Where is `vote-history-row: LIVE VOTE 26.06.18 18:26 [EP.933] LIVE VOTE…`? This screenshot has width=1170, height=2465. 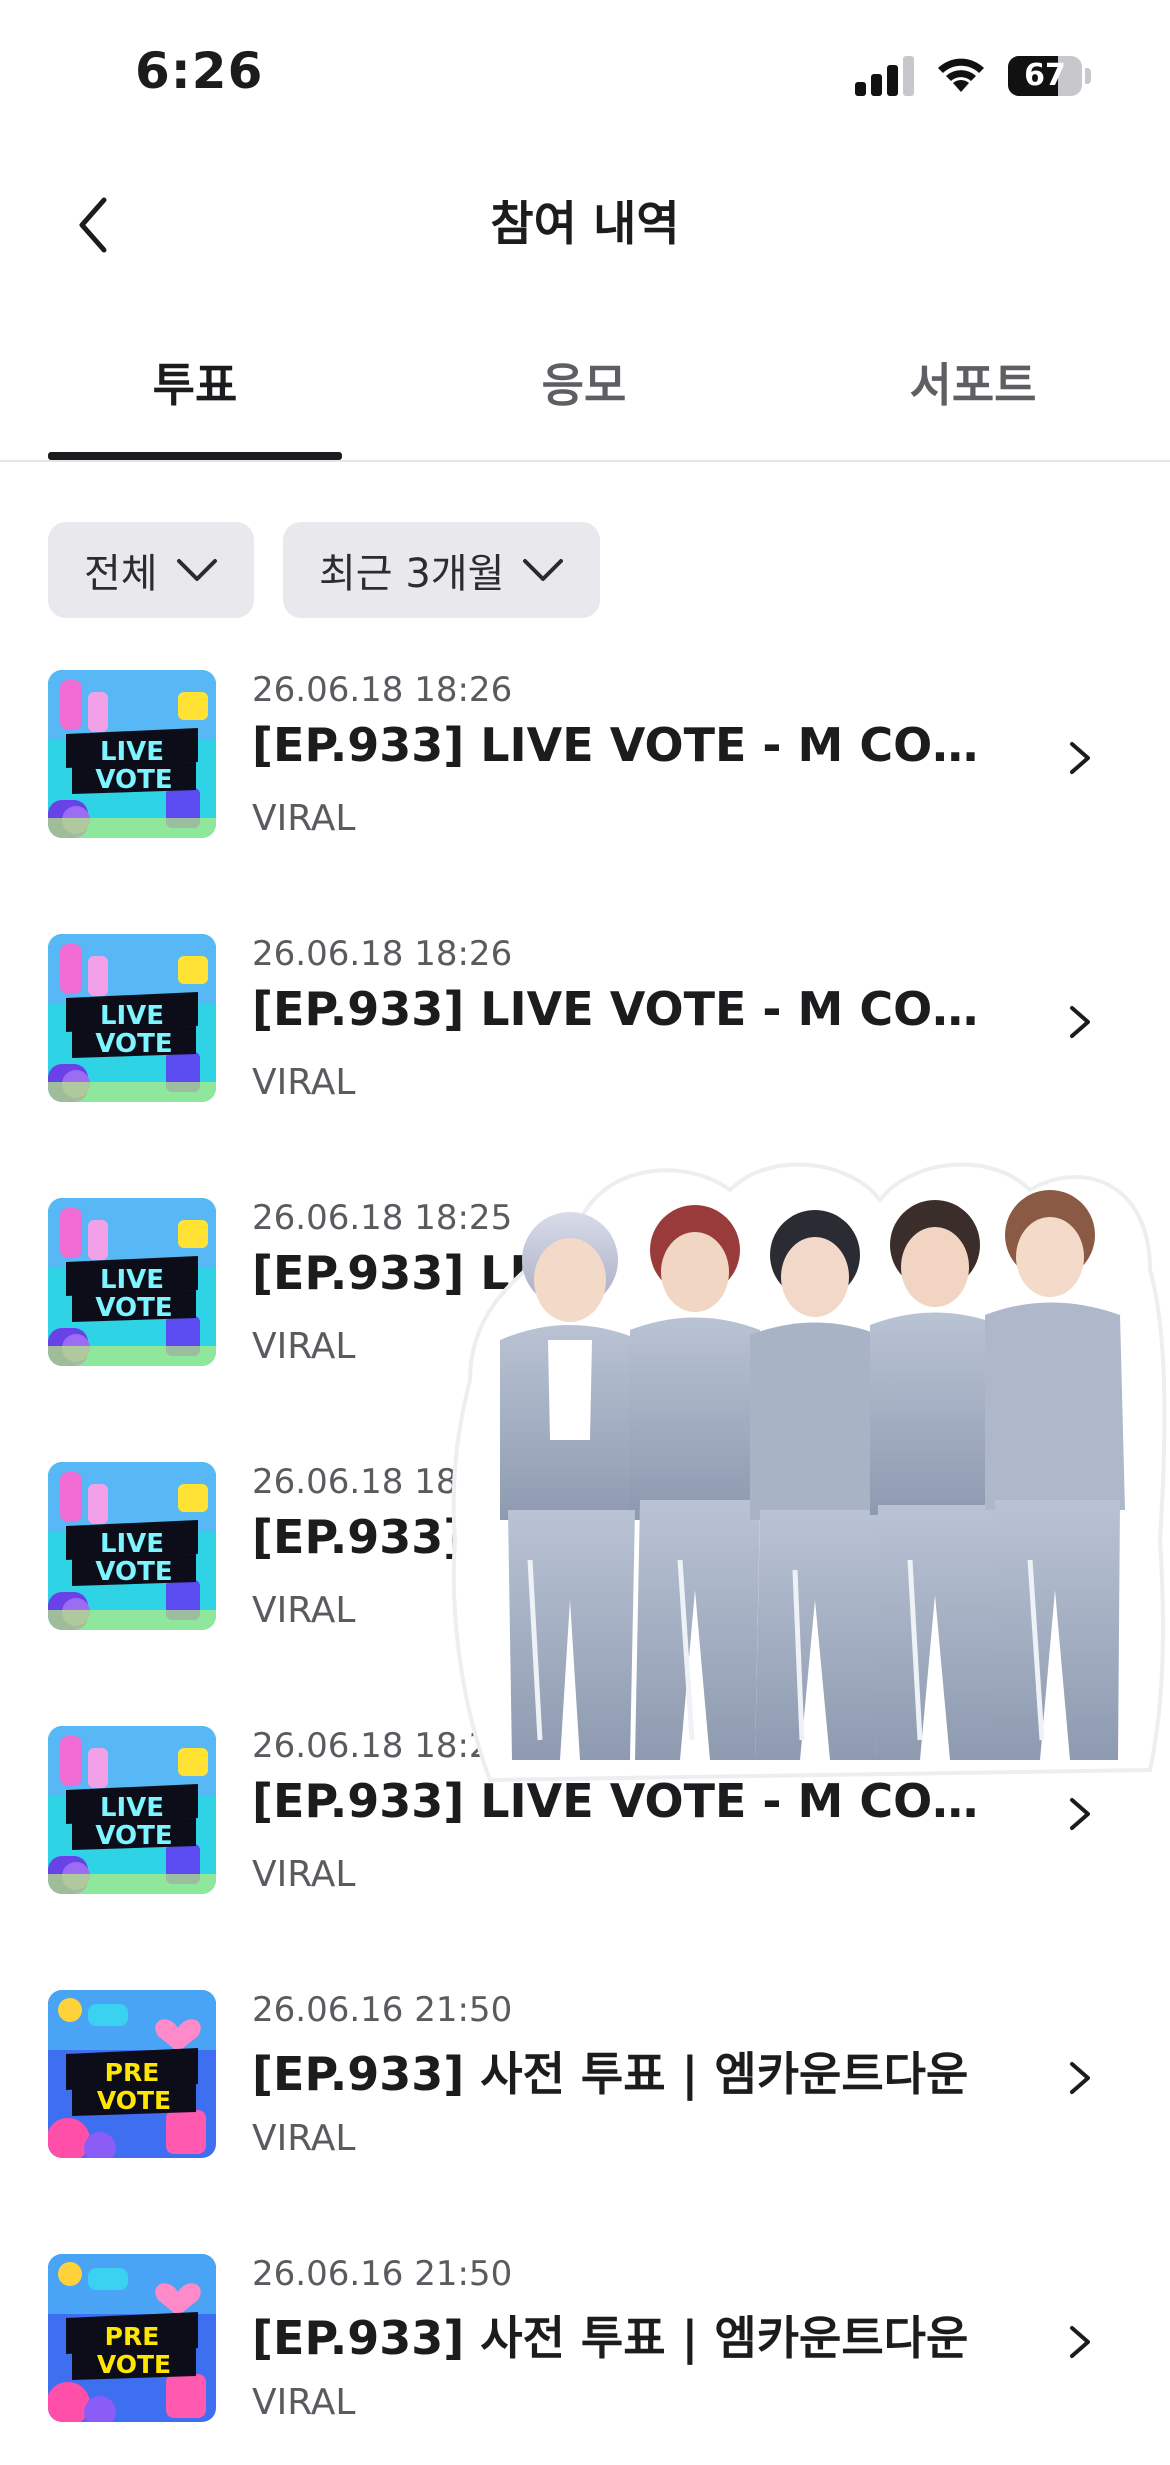 vote-history-row: LIVE VOTE 26.06.18 18:26 [EP.933] LIVE VOTE… is located at coordinates (585, 792).